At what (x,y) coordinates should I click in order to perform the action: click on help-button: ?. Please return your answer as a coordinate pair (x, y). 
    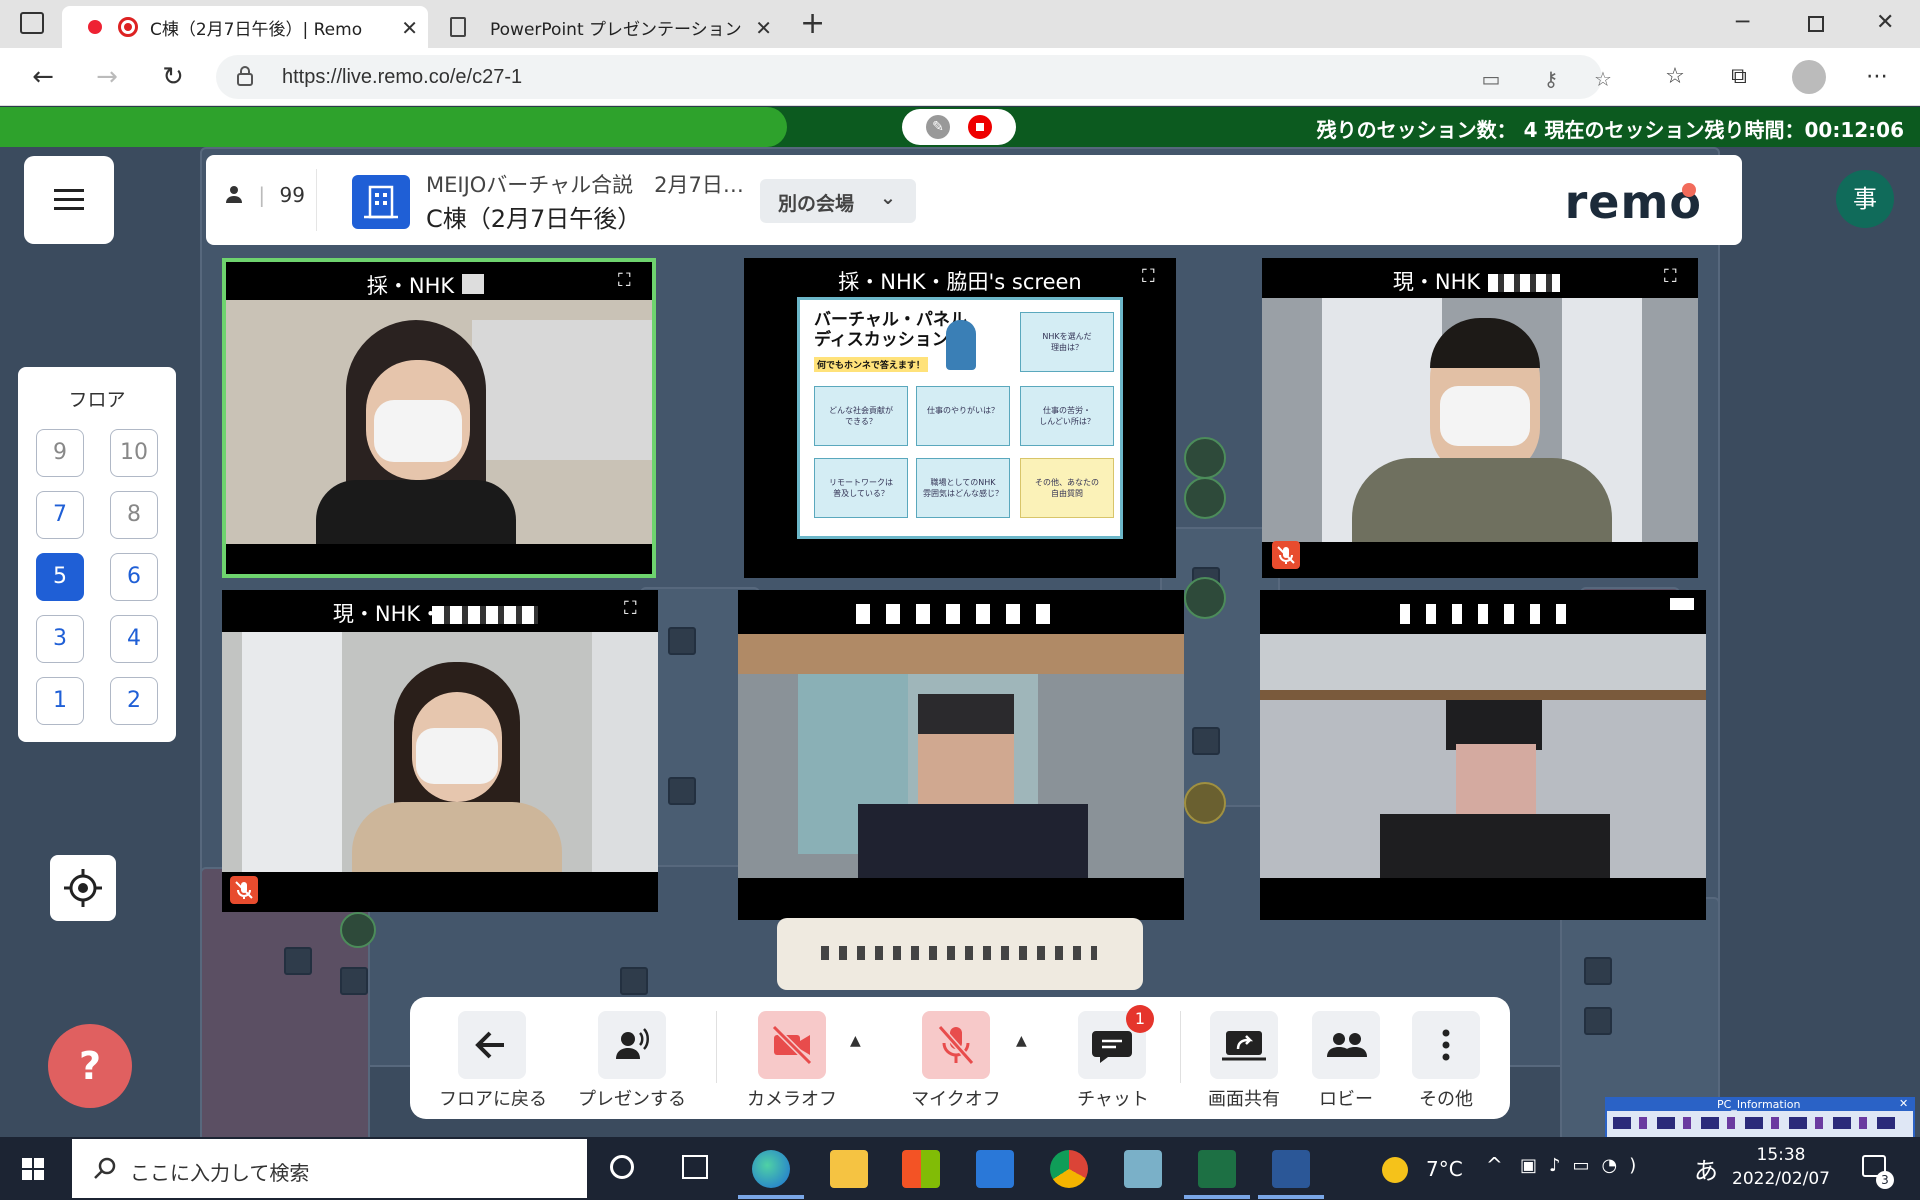
    Looking at the image, I should click on (90, 1066).